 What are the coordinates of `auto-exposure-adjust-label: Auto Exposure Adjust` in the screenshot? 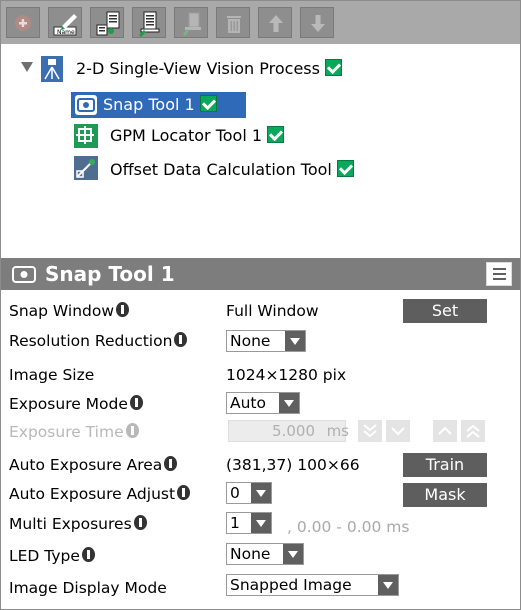 It's located at (100, 494).